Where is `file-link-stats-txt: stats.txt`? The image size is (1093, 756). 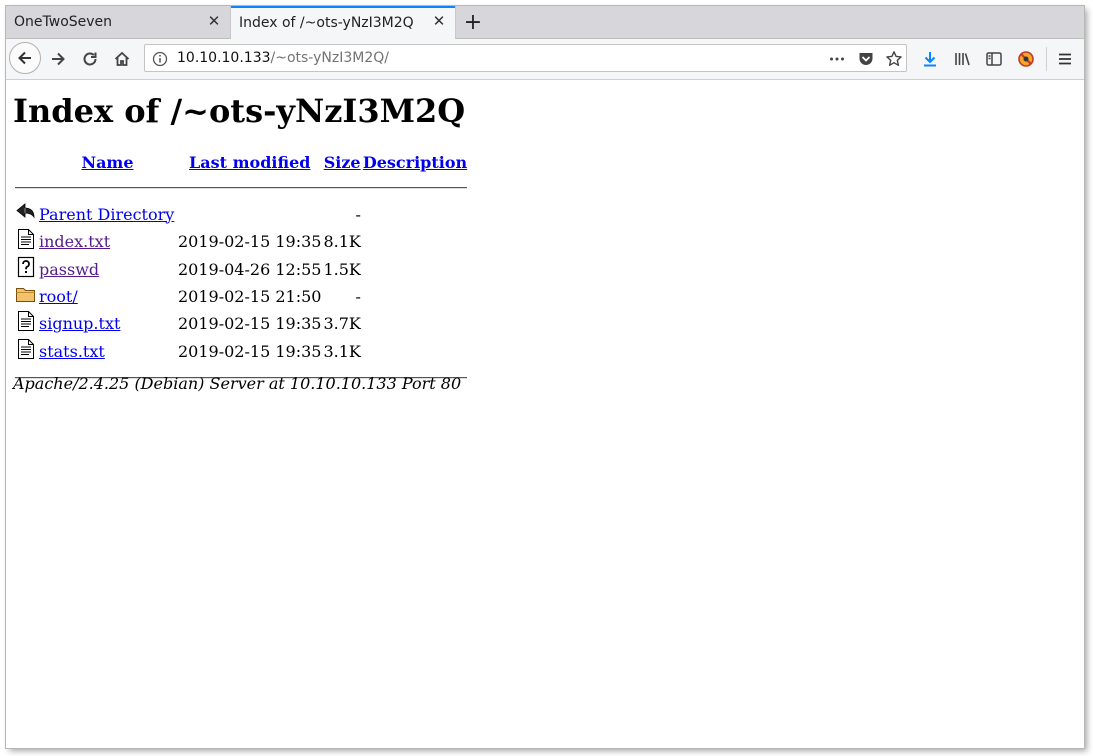 file-link-stats-txt: stats.txt is located at coordinates (72, 351).